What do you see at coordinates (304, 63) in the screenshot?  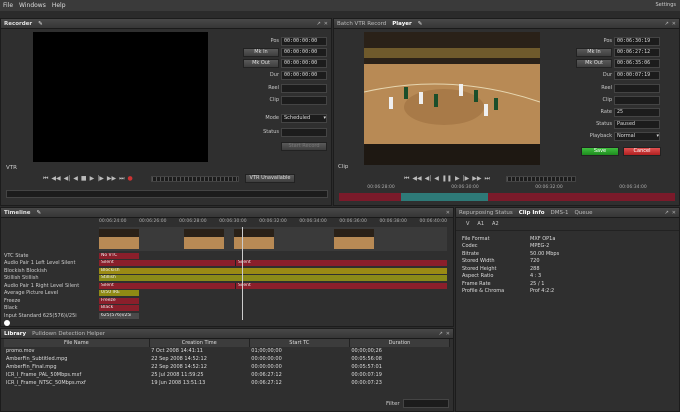 I see `mark-out-field: 00:00:00:00` at bounding box center [304, 63].